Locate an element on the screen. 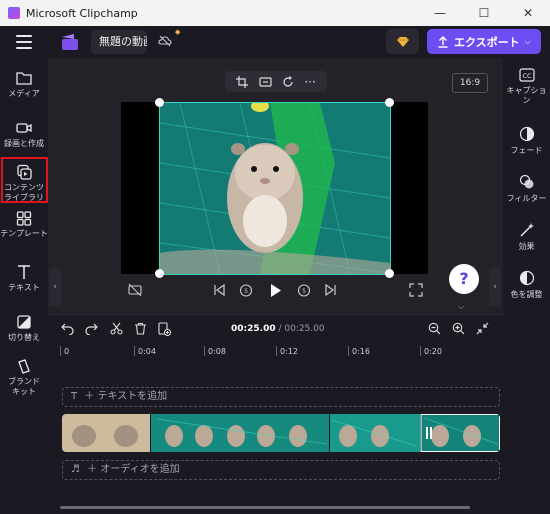 The height and width of the screenshot is (514, 550). add-audio-label: ＋ オーディオを追加 is located at coordinates (133, 469).